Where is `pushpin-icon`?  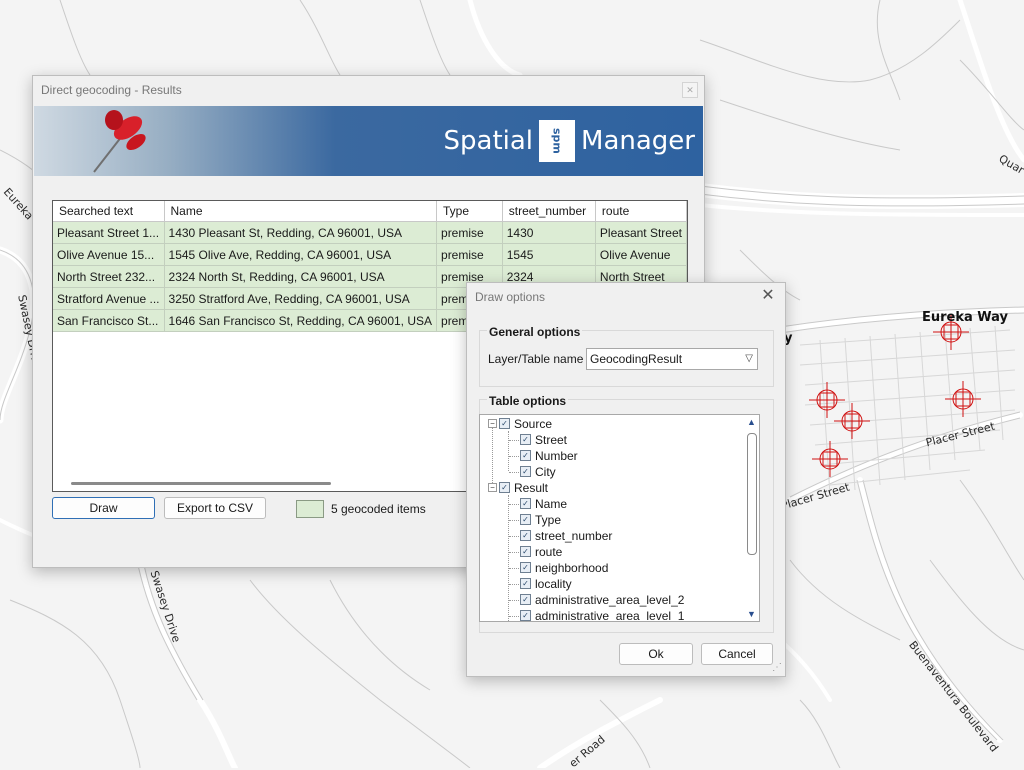
pushpin-icon is located at coordinates (119, 141).